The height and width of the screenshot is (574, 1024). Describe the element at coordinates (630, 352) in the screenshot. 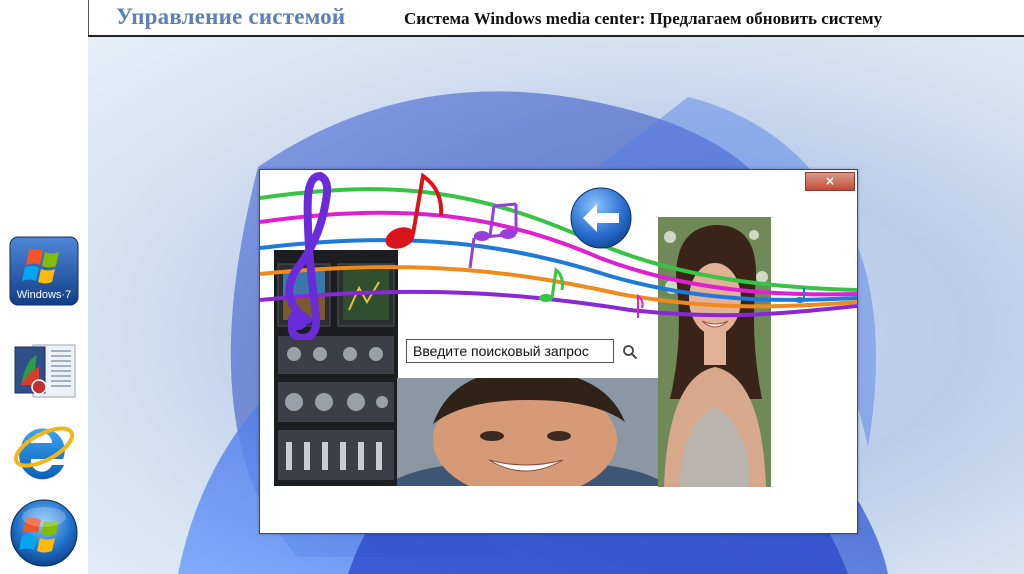

I see `search-icon` at that location.